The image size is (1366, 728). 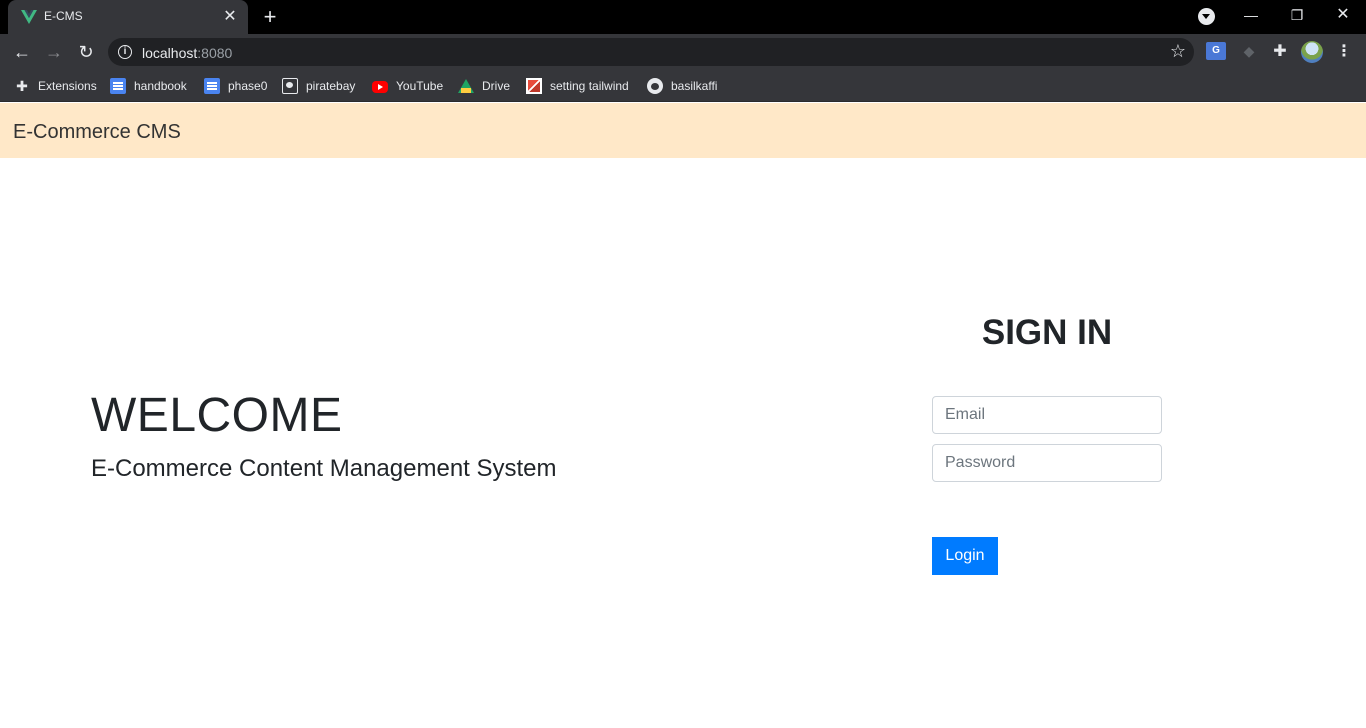 I want to click on bookmark-label: setting tailwind, so click(x=589, y=86).